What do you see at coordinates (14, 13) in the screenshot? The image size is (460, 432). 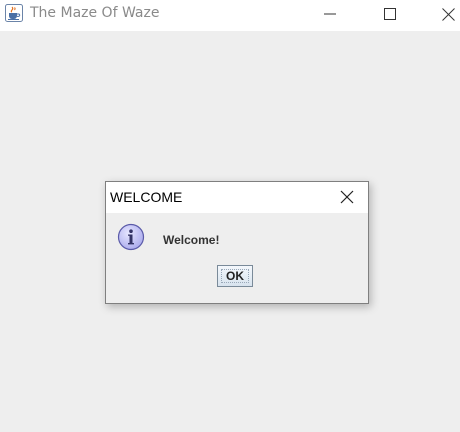 I see `java-cup-icon` at bounding box center [14, 13].